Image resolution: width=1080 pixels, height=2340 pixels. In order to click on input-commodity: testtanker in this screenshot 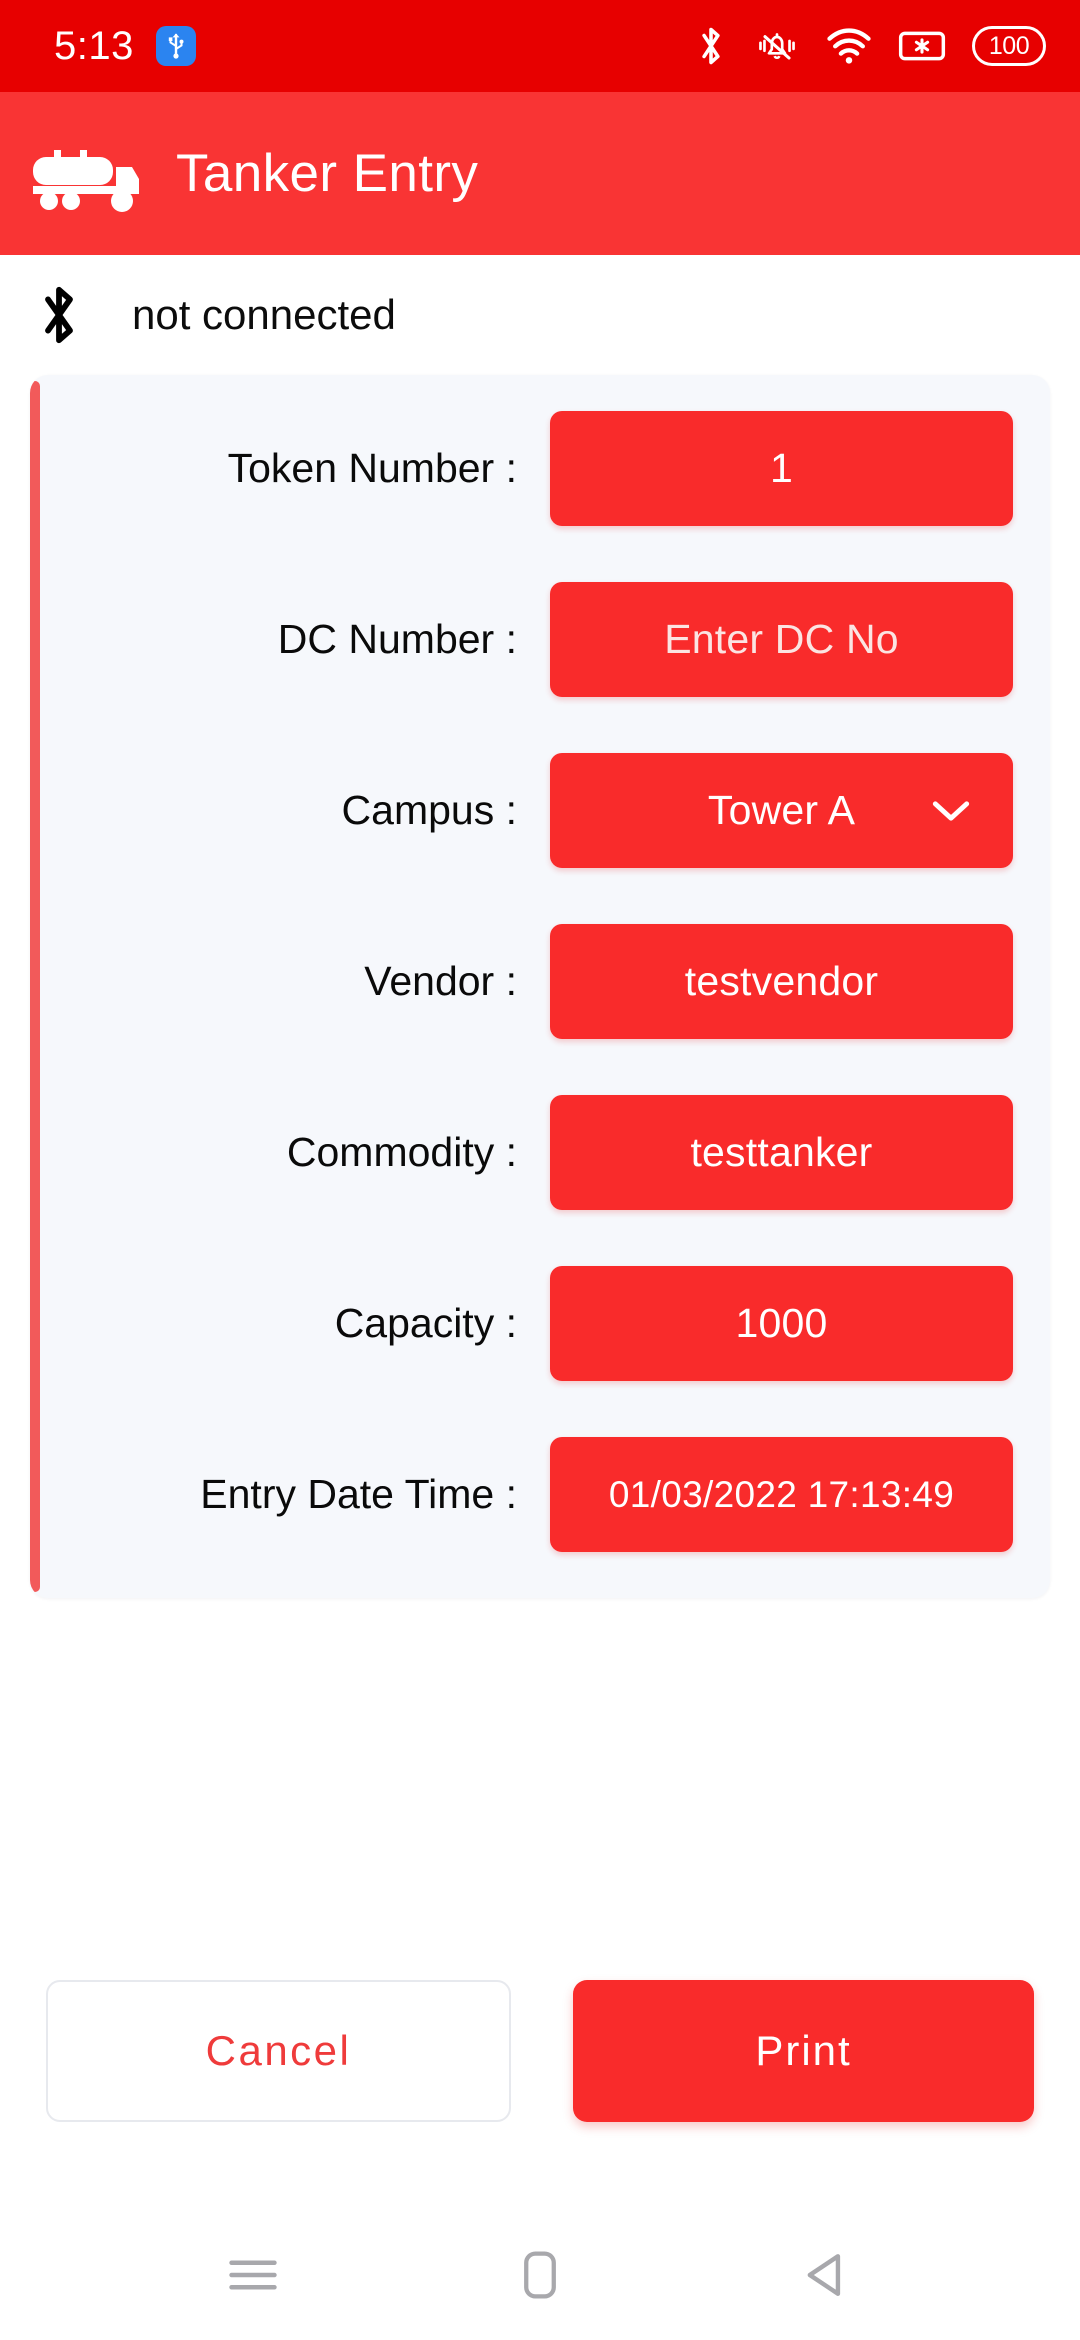, I will do `click(781, 1152)`.